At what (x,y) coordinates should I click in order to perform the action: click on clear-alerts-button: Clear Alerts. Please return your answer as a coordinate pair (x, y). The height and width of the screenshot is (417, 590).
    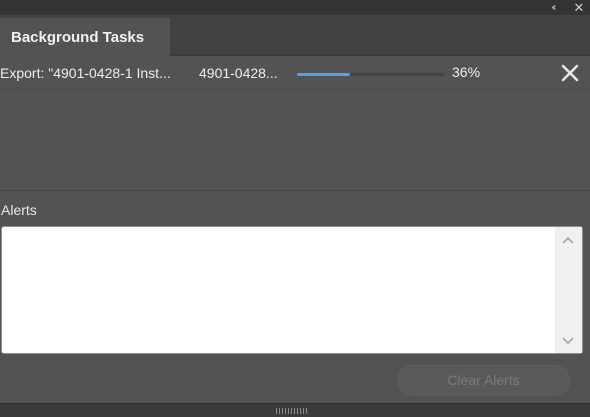
    Looking at the image, I should click on (483, 380).